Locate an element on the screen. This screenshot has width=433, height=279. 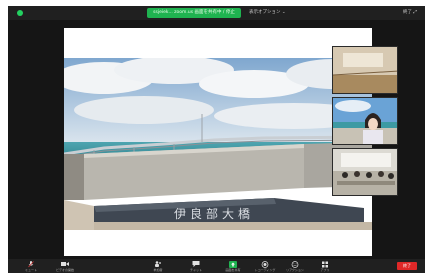
share-screen-button: 画面を共有 is located at coordinates (233, 266).